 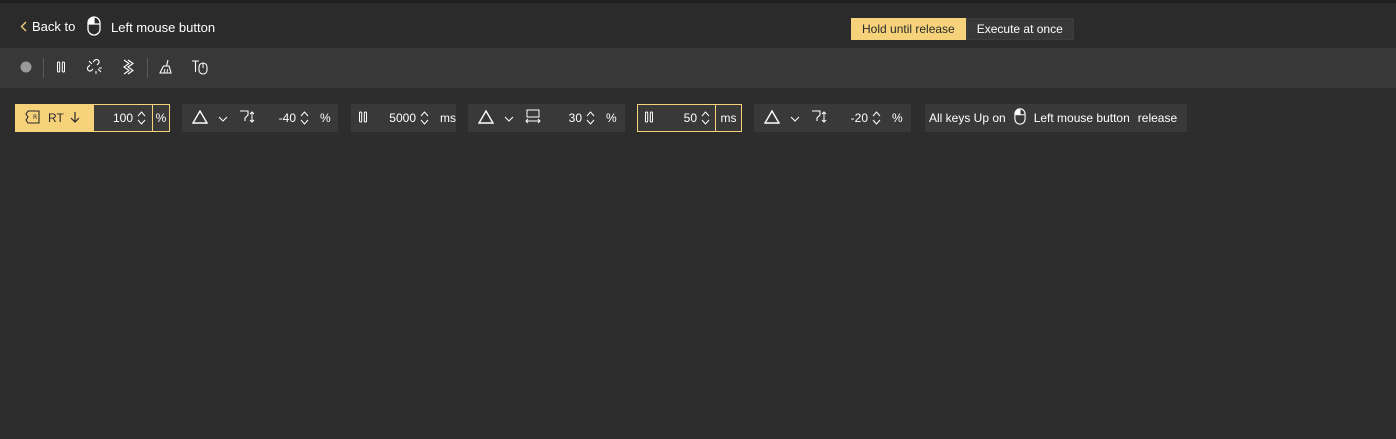 What do you see at coordinates (325, 118) in the screenshot?
I see `adjust-unit-1: %` at bounding box center [325, 118].